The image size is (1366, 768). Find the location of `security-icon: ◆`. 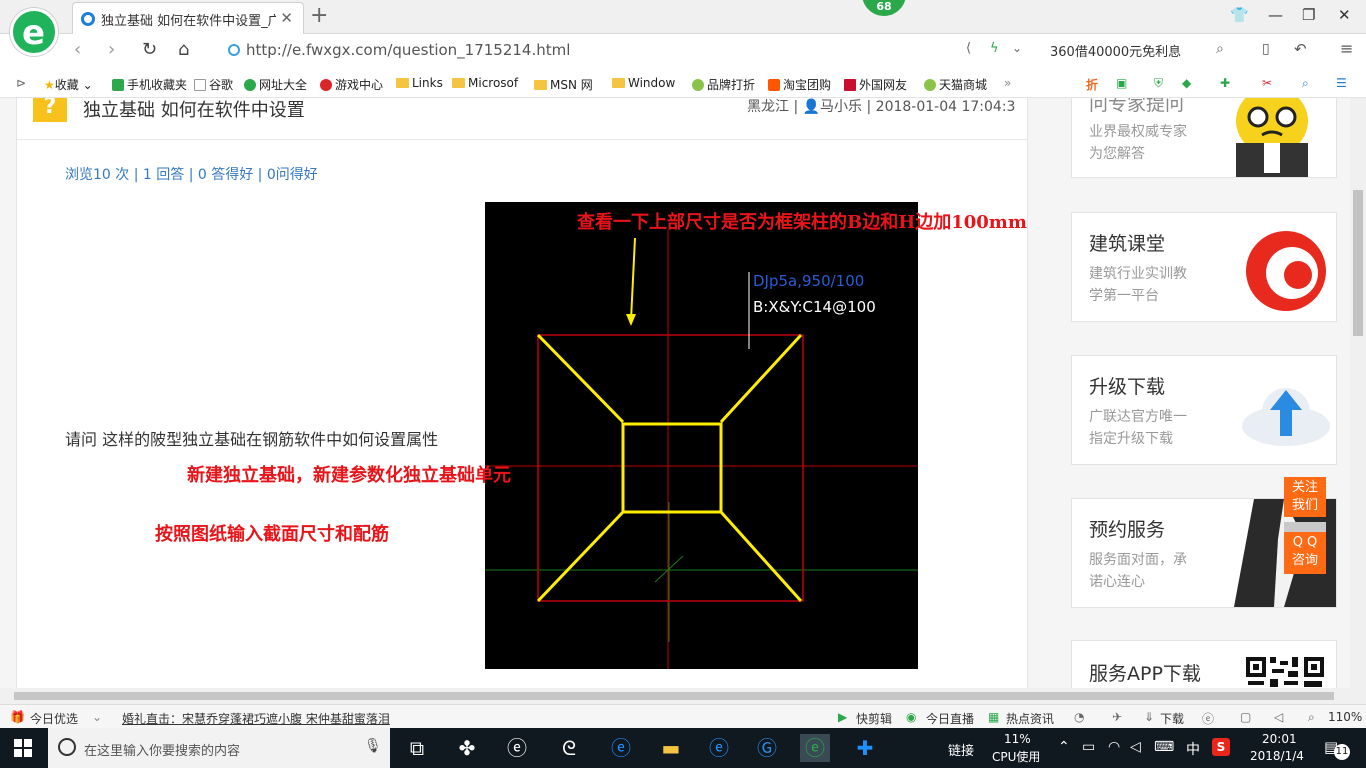

security-icon: ◆ is located at coordinates (1186, 83).